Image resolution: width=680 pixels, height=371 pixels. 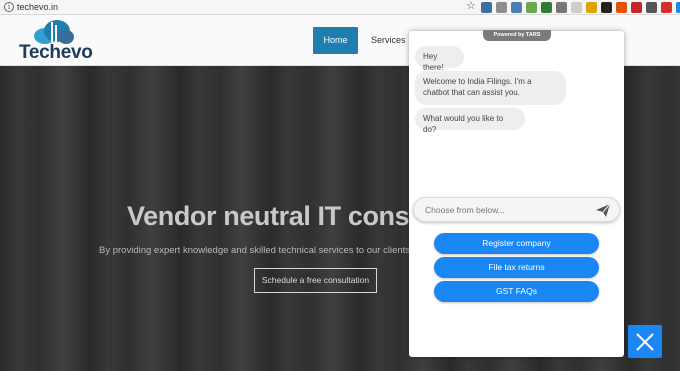 I want to click on close-icon, so click(x=645, y=342).